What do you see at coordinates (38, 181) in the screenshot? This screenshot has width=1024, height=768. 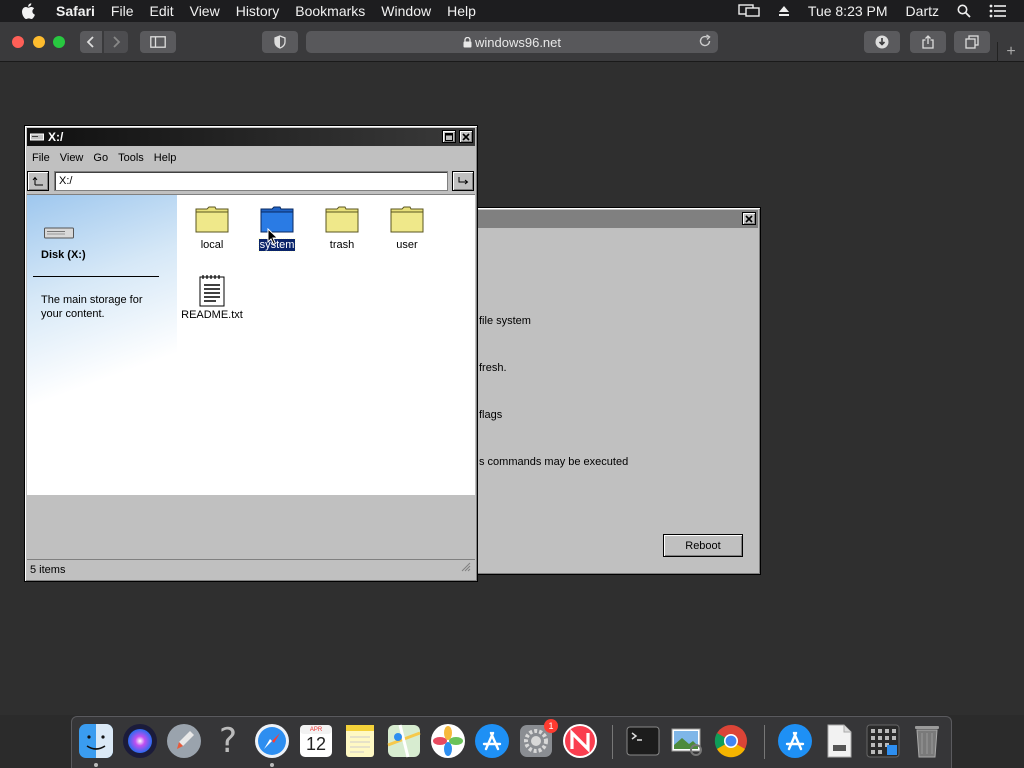 I see `up-folder-button` at bounding box center [38, 181].